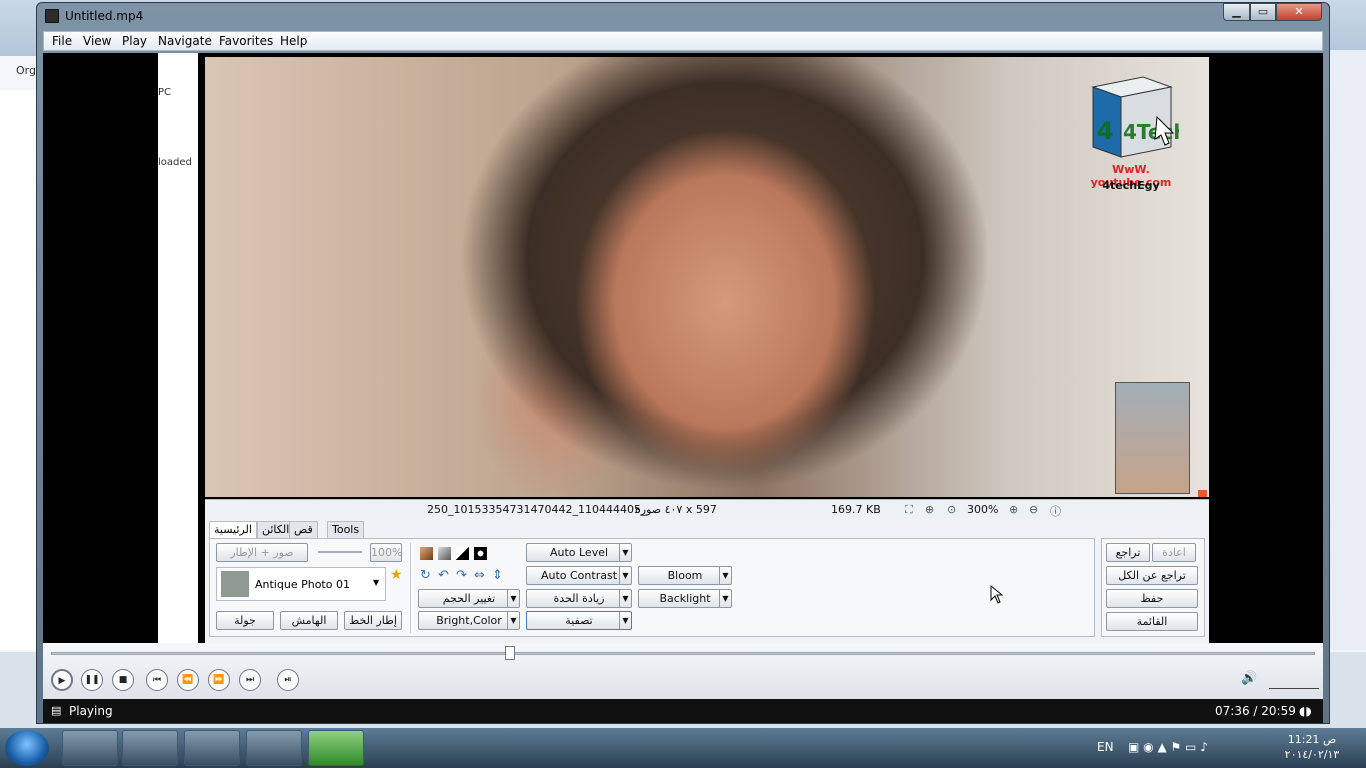 Image resolution: width=1366 pixels, height=768 pixels. What do you see at coordinates (1013, 509) in the screenshot?
I see `zoom-in-icon: ⊕` at bounding box center [1013, 509].